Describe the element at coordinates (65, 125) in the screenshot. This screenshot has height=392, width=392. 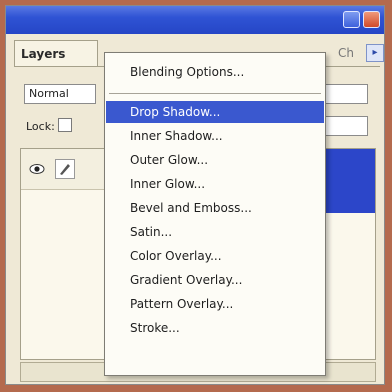
I see `lock-transparency-checkbox` at that location.